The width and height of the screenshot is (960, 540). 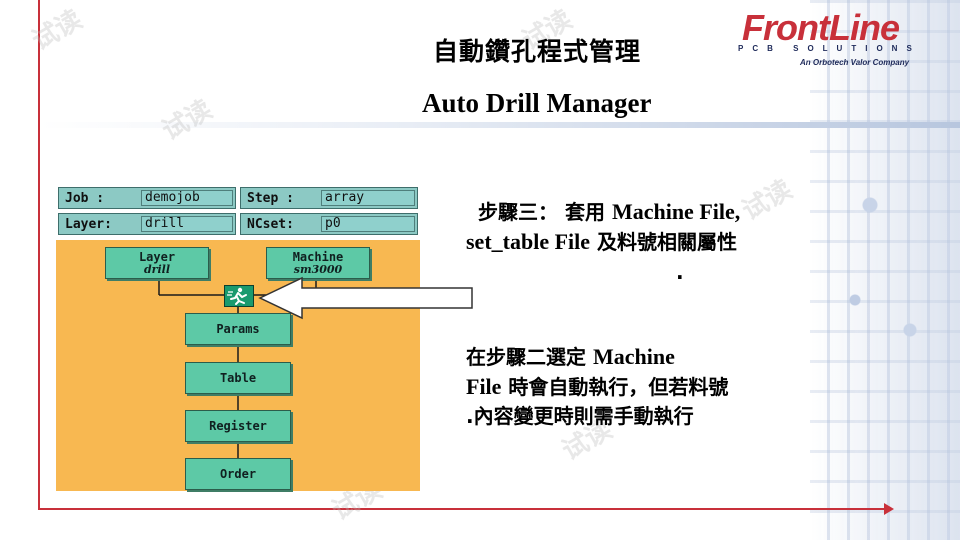 What do you see at coordinates (365, 298) in the screenshot?
I see `pointer-arrow-icon` at bounding box center [365, 298].